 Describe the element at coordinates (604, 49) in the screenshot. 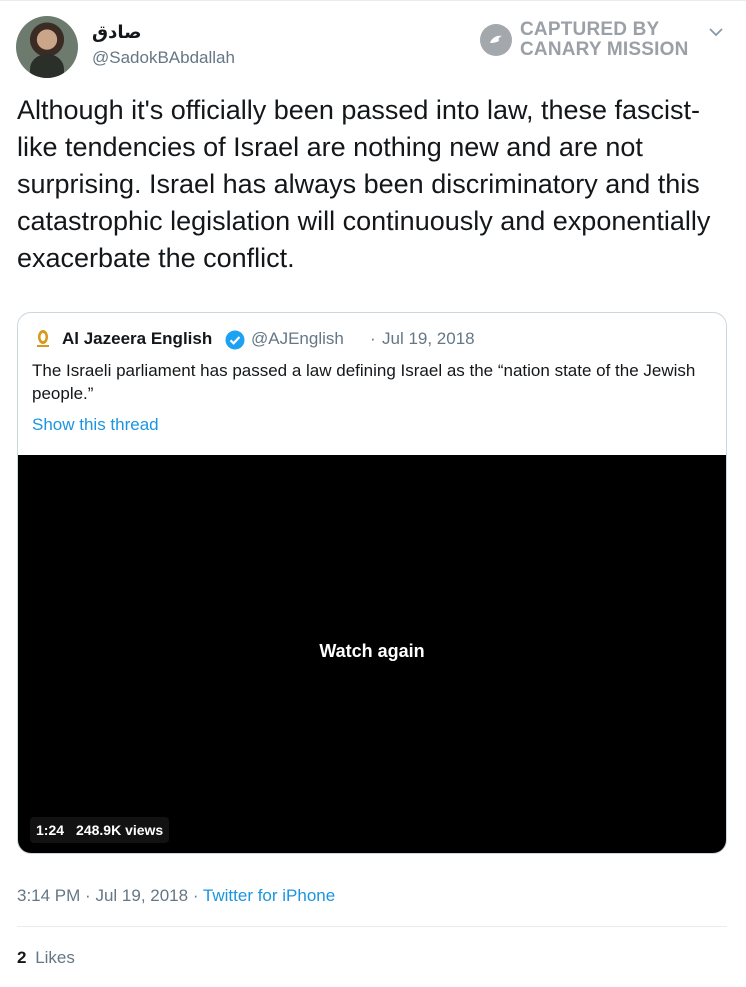

I see `watermark-line-2: CANARY MISSION` at that location.